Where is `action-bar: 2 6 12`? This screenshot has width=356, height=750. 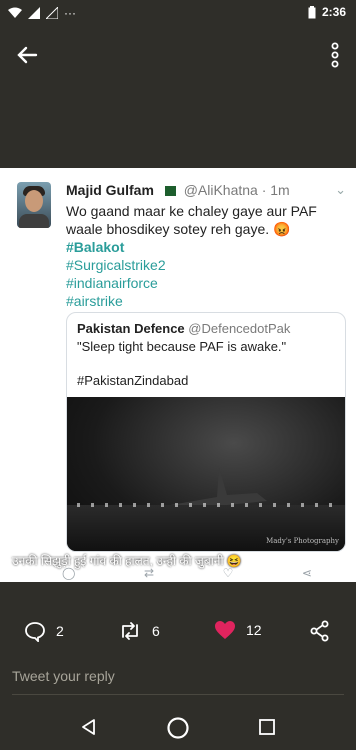
action-bar: 2 6 12 is located at coordinates (178, 632).